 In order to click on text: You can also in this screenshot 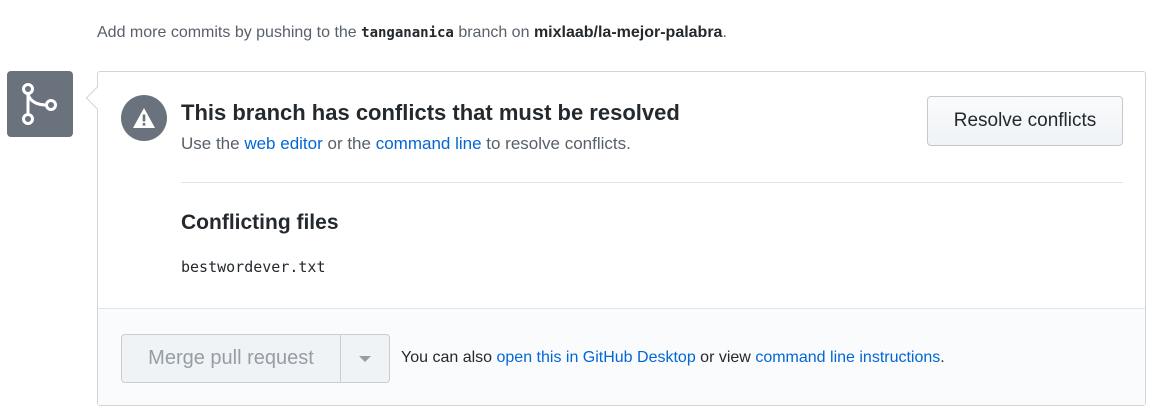, I will do `click(447, 357)`.